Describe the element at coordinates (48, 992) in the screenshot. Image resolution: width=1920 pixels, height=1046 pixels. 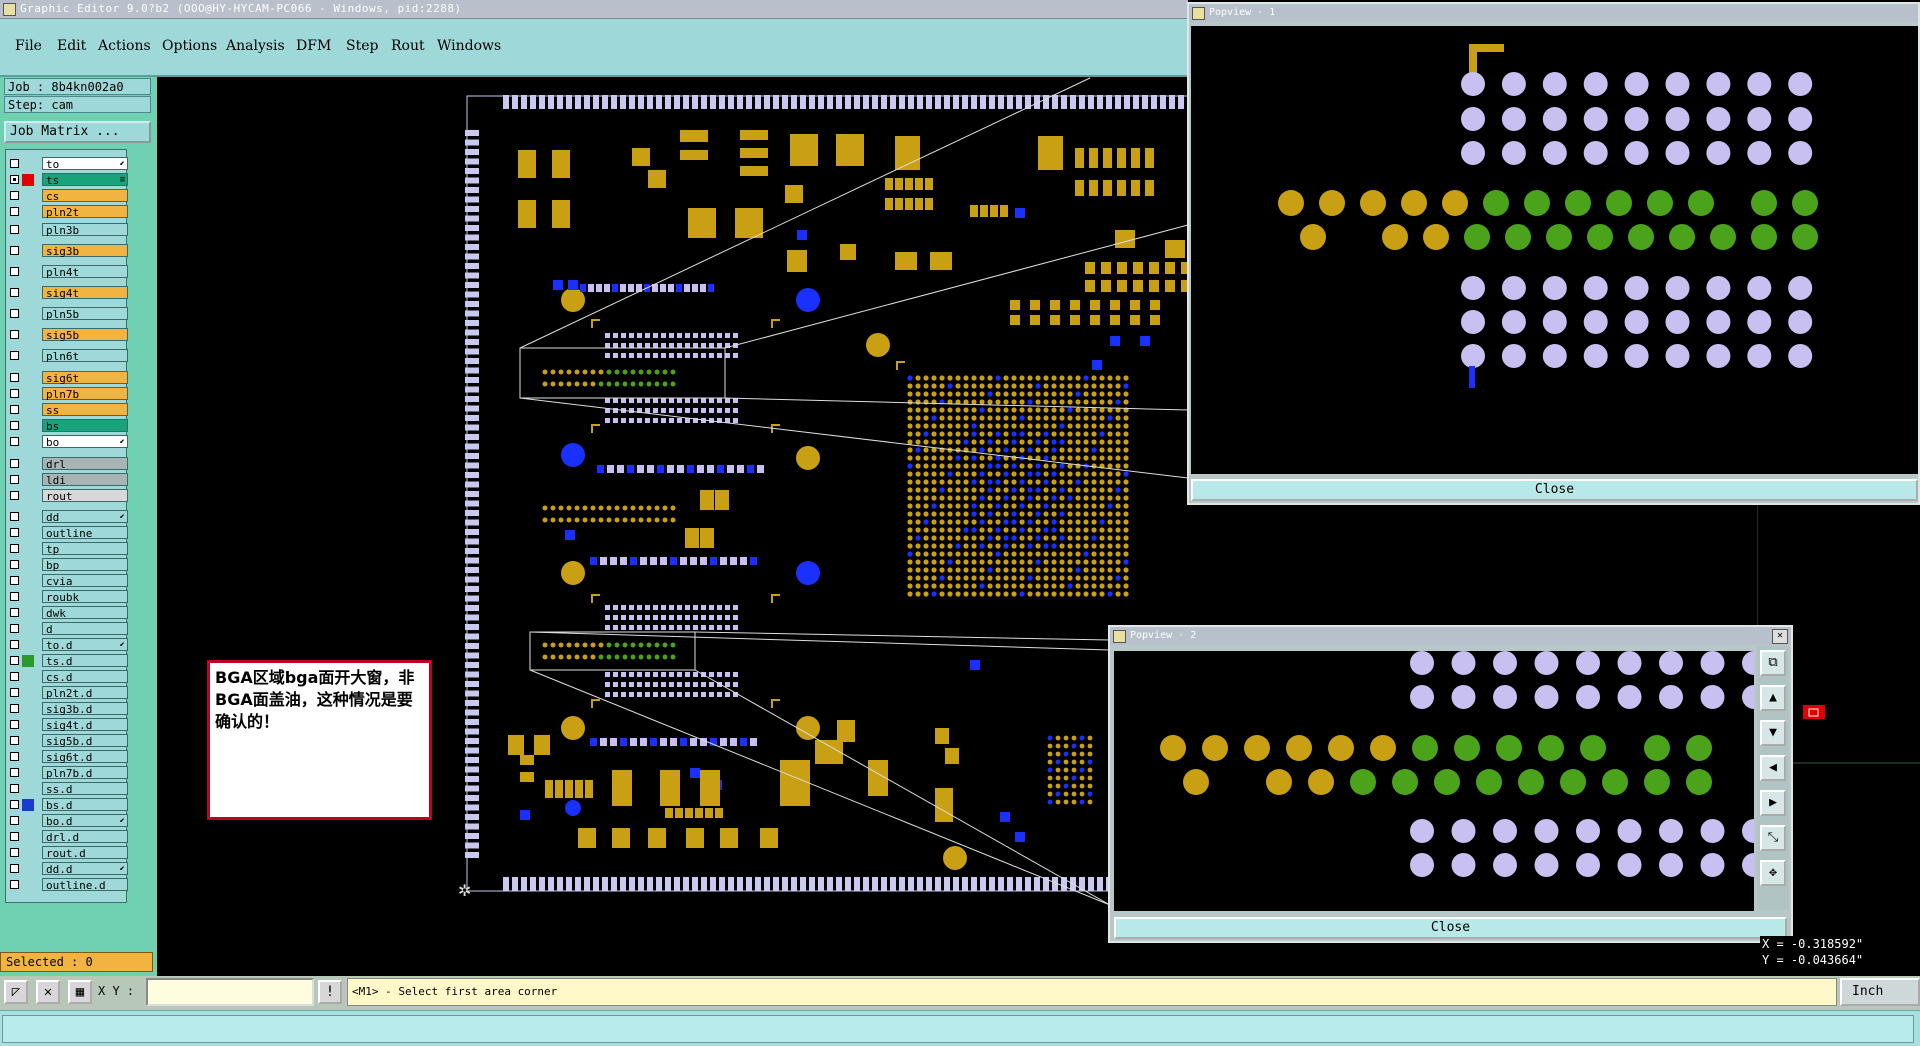
I see `cross-mode-icon: ✕` at that location.